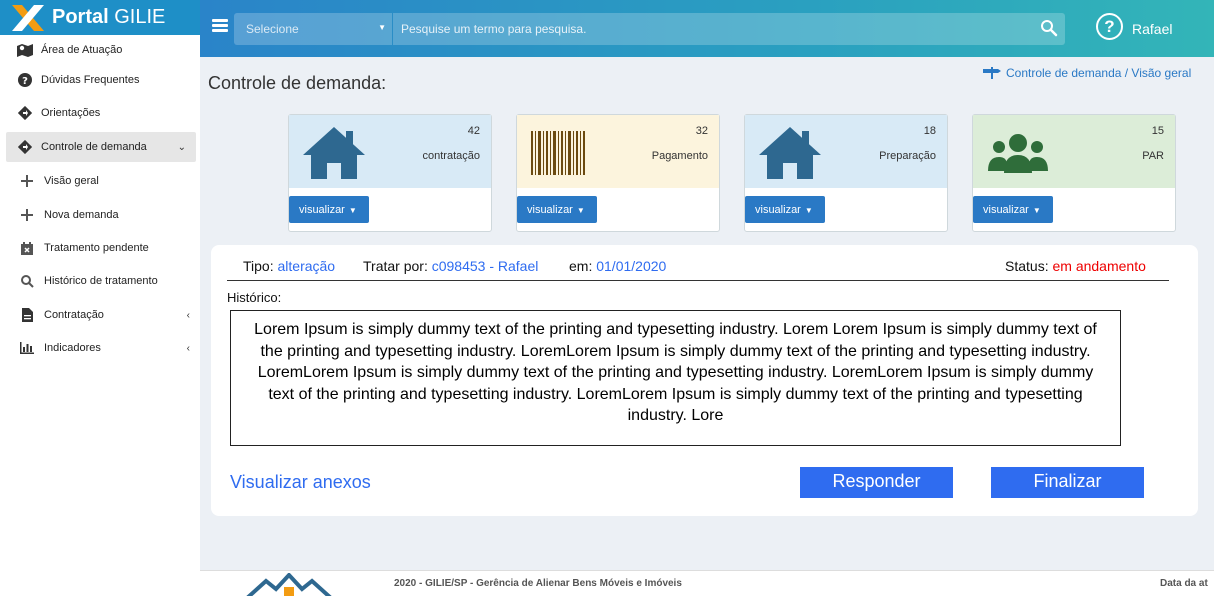  What do you see at coordinates (494, 29) in the screenshot?
I see `search-placeholder: Pesquise um termo para pesquisa.` at bounding box center [494, 29].